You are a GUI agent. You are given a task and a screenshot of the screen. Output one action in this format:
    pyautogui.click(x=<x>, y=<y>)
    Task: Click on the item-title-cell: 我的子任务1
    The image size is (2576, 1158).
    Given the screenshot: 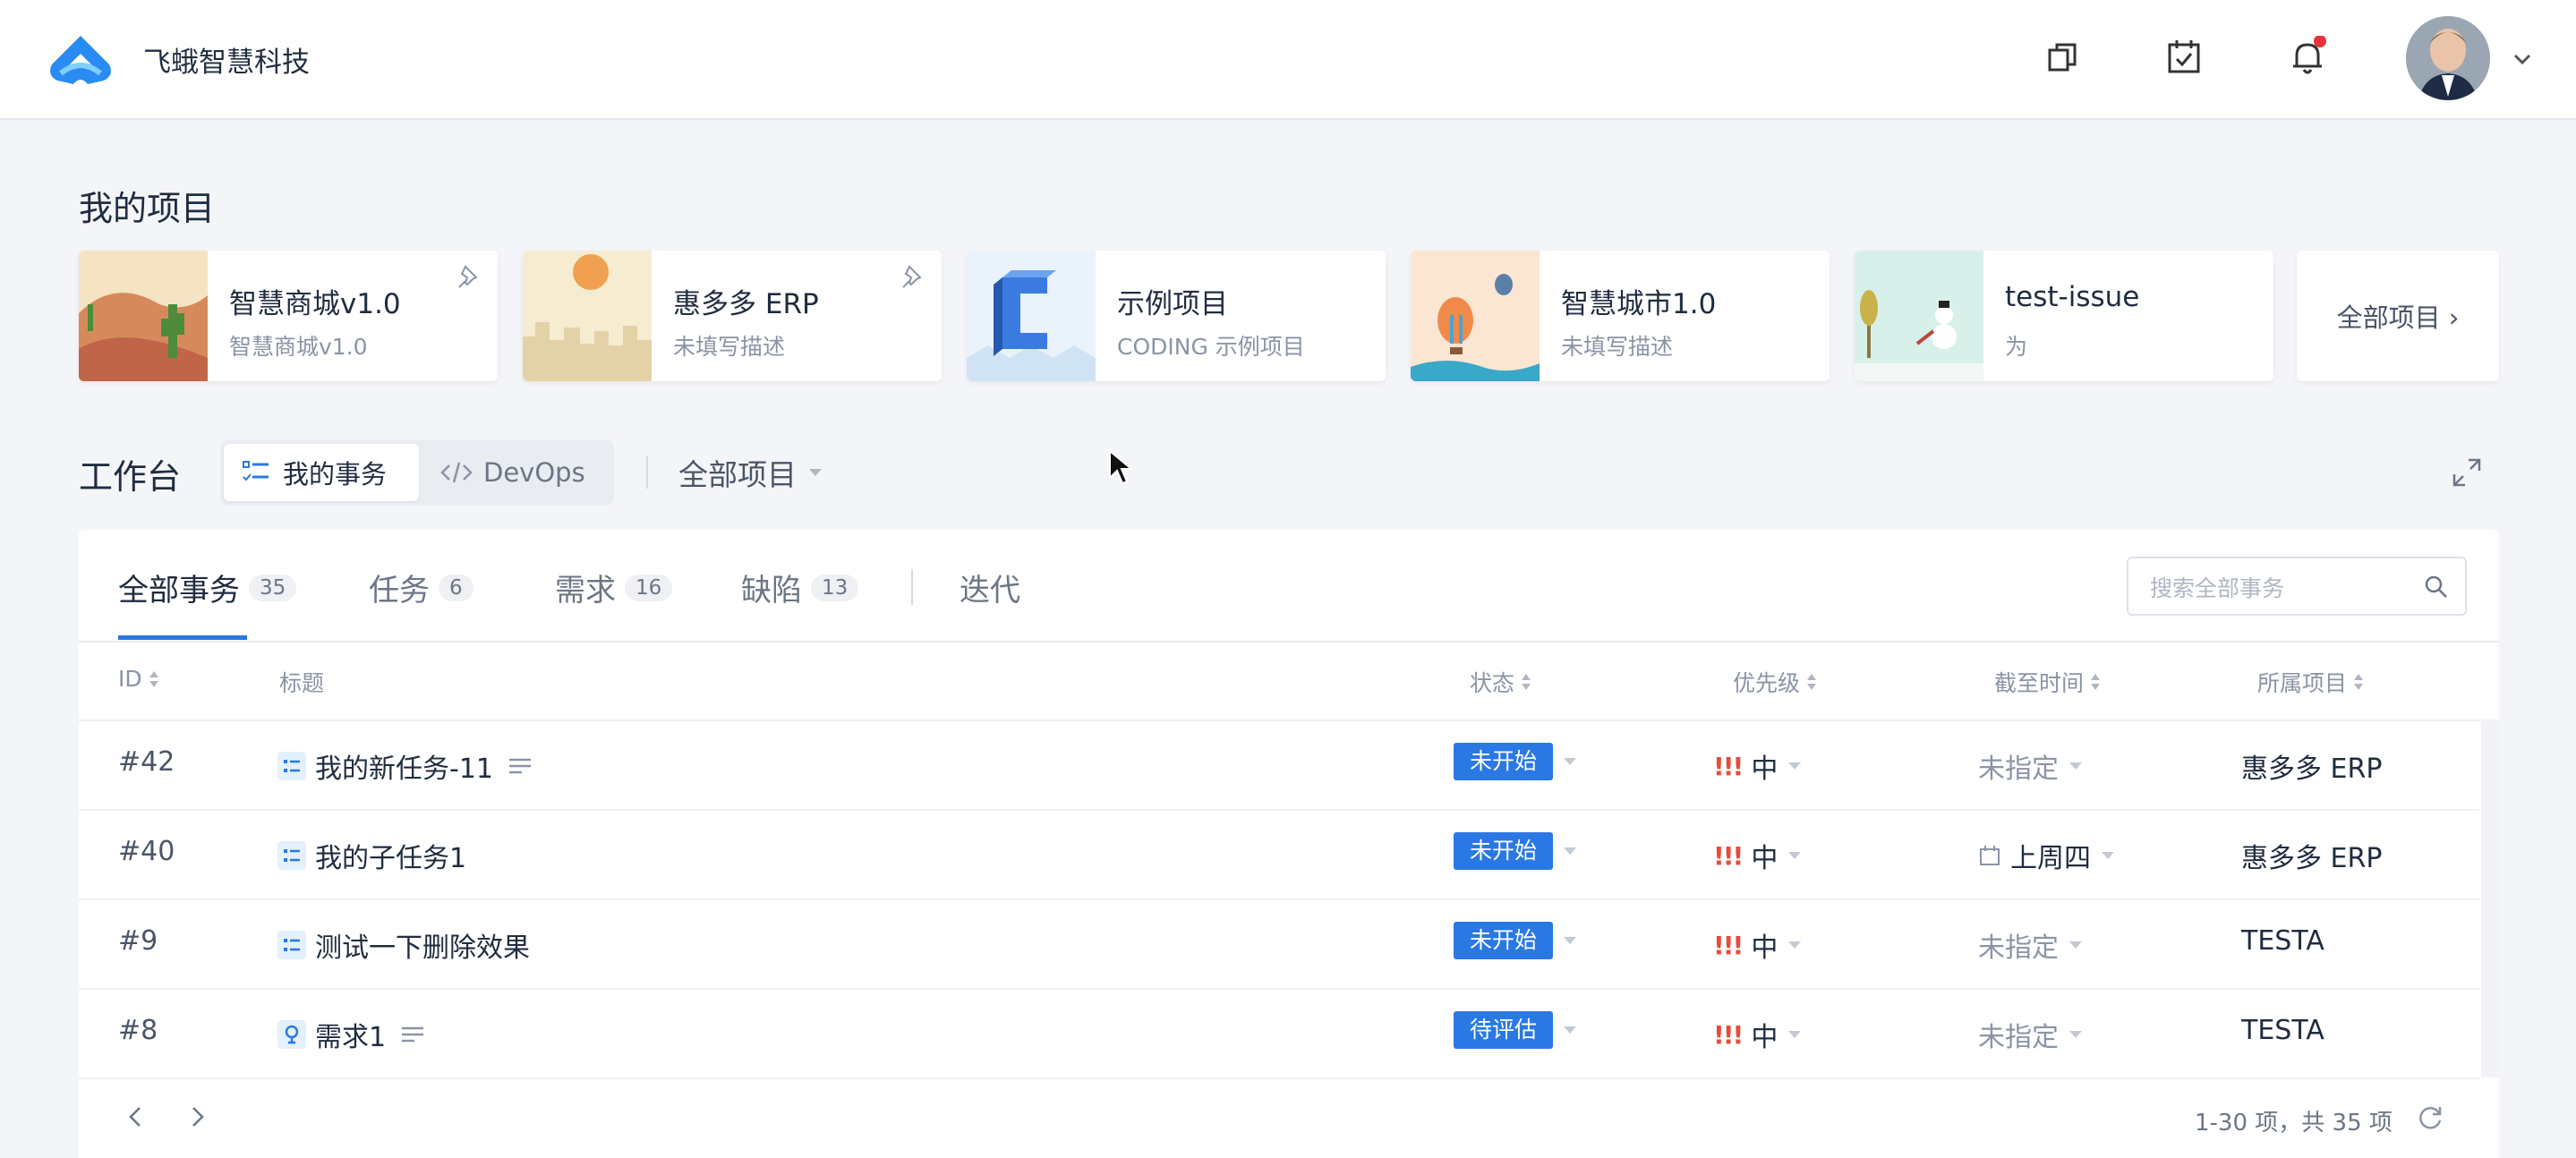 What is the action you would take?
    pyautogui.click(x=371, y=855)
    